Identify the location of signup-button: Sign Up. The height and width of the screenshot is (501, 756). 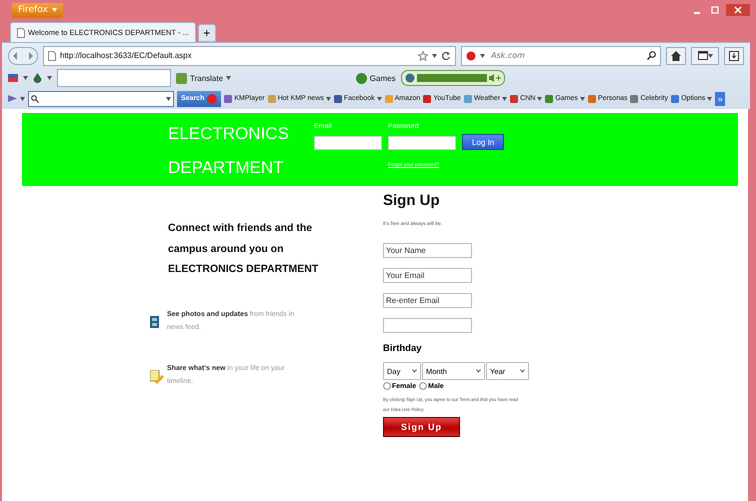
(421, 427).